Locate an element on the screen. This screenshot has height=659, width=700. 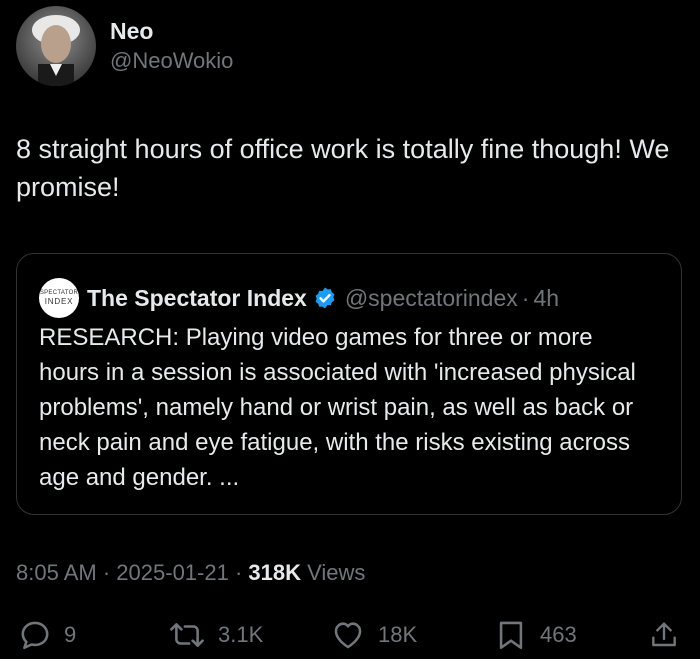
share-button is located at coordinates (664, 635).